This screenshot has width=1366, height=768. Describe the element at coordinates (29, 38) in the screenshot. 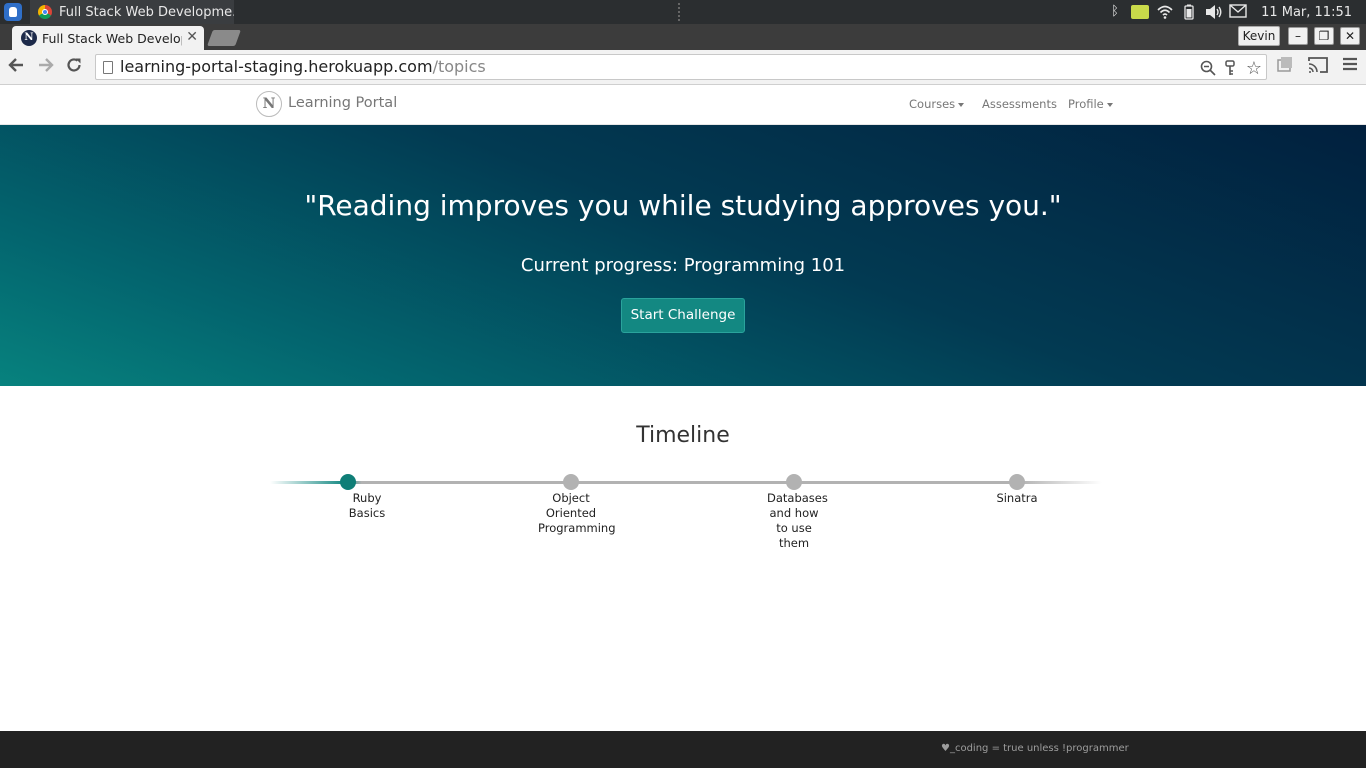

I see `site-favicon: N` at that location.